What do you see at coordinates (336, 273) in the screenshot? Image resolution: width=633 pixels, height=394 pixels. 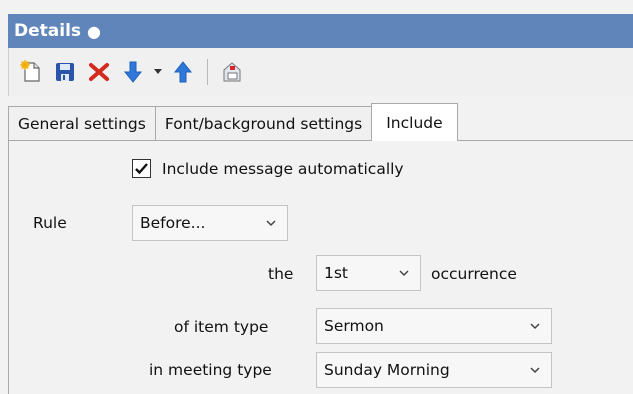 I see `occurrence-select-value: 1st` at bounding box center [336, 273].